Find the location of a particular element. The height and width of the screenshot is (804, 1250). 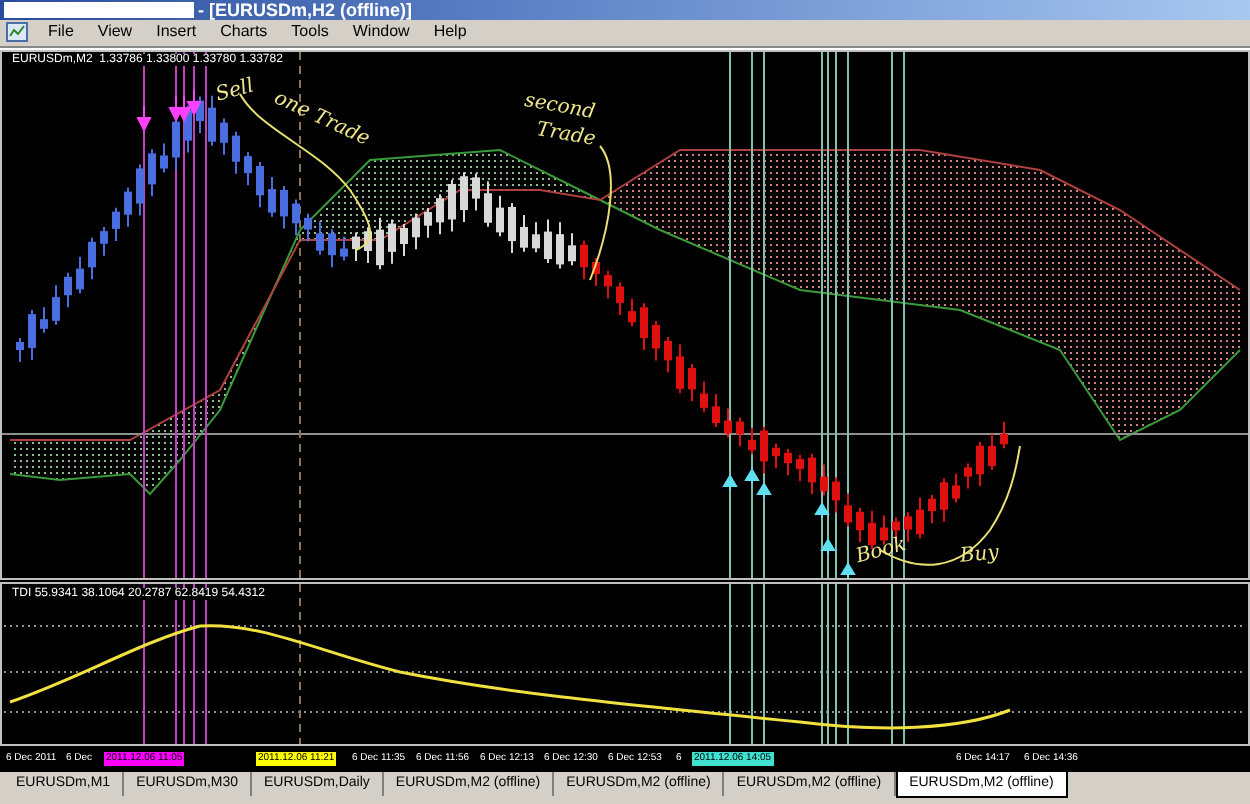

sell-arrow-icon is located at coordinates (144, 117).